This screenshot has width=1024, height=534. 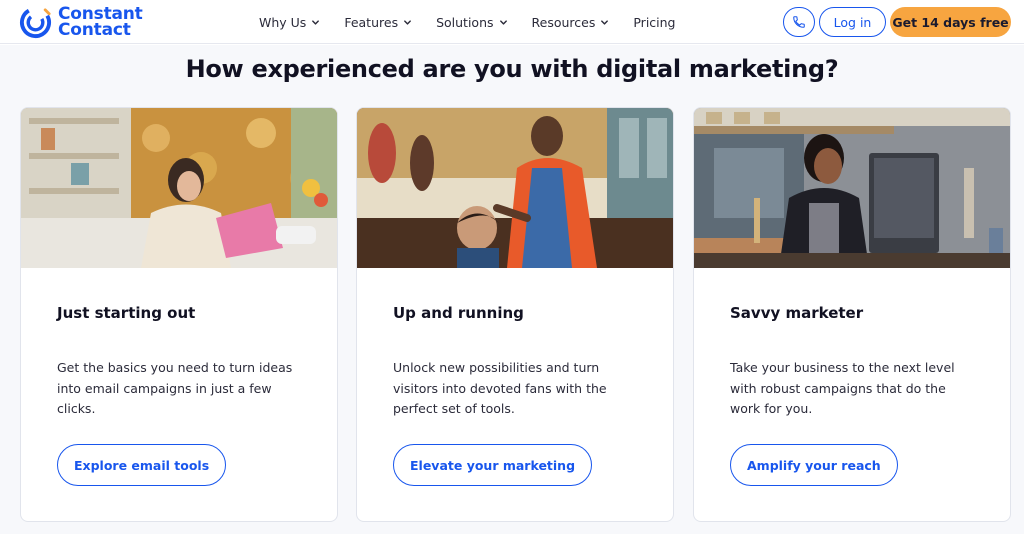 I want to click on amplify-your-reach-button: Amplify your reach, so click(x=814, y=465).